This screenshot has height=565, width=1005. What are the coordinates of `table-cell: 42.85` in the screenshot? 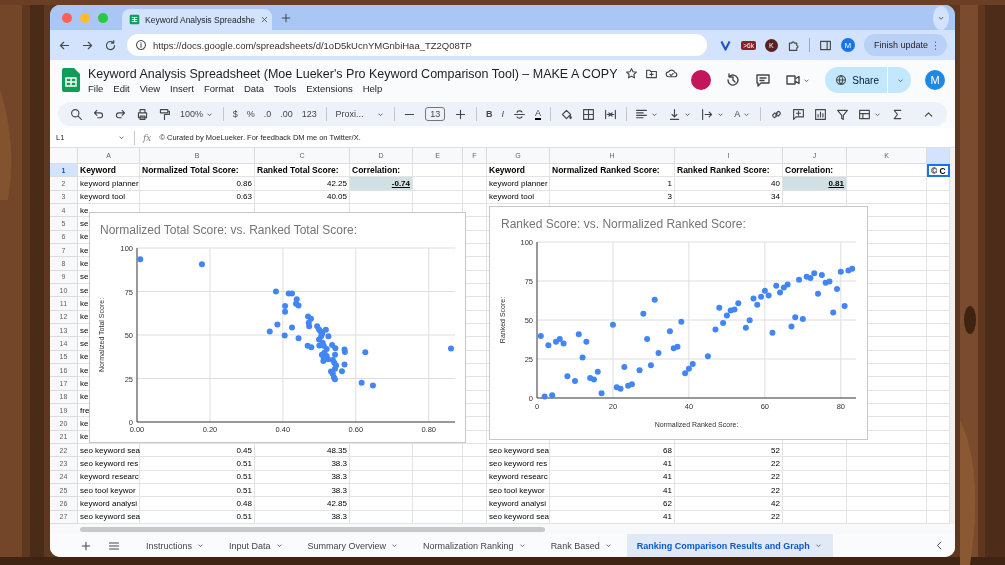 It's located at (302, 504).